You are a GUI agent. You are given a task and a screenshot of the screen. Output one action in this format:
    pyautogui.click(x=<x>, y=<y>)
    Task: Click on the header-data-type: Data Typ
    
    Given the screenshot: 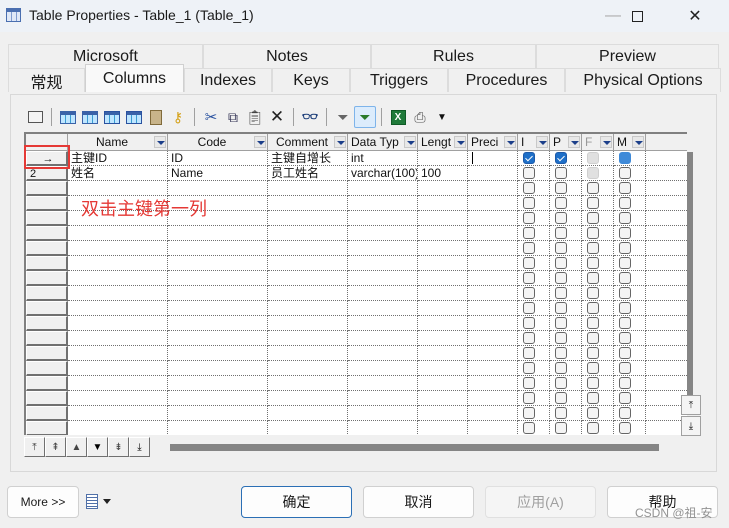 What is the action you would take?
    pyautogui.click(x=383, y=142)
    